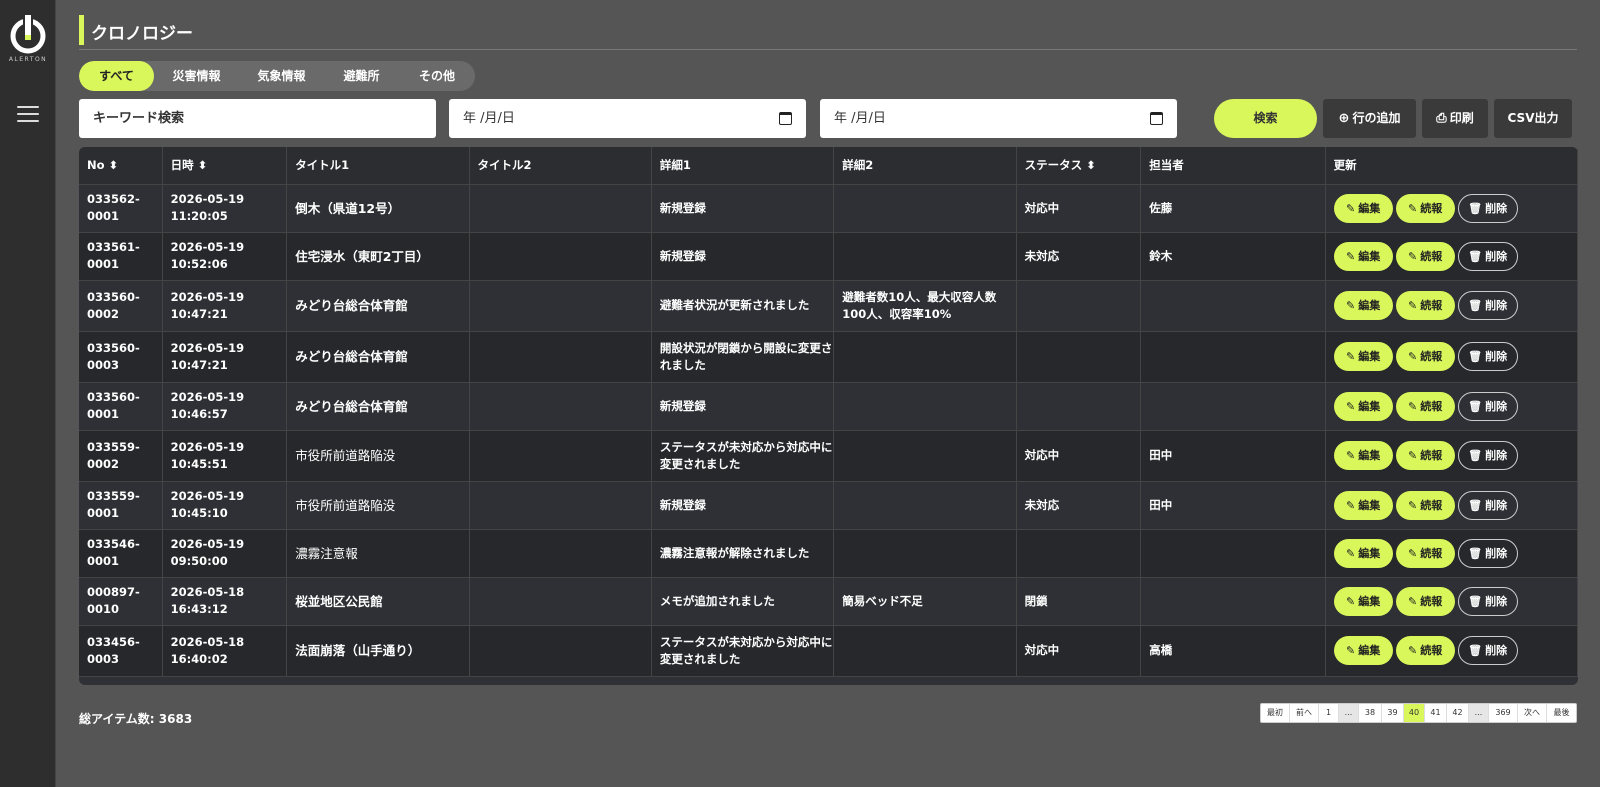 The image size is (1600, 787). I want to click on cell-datetime: 2026-05-19 10:52:06, so click(225, 256).